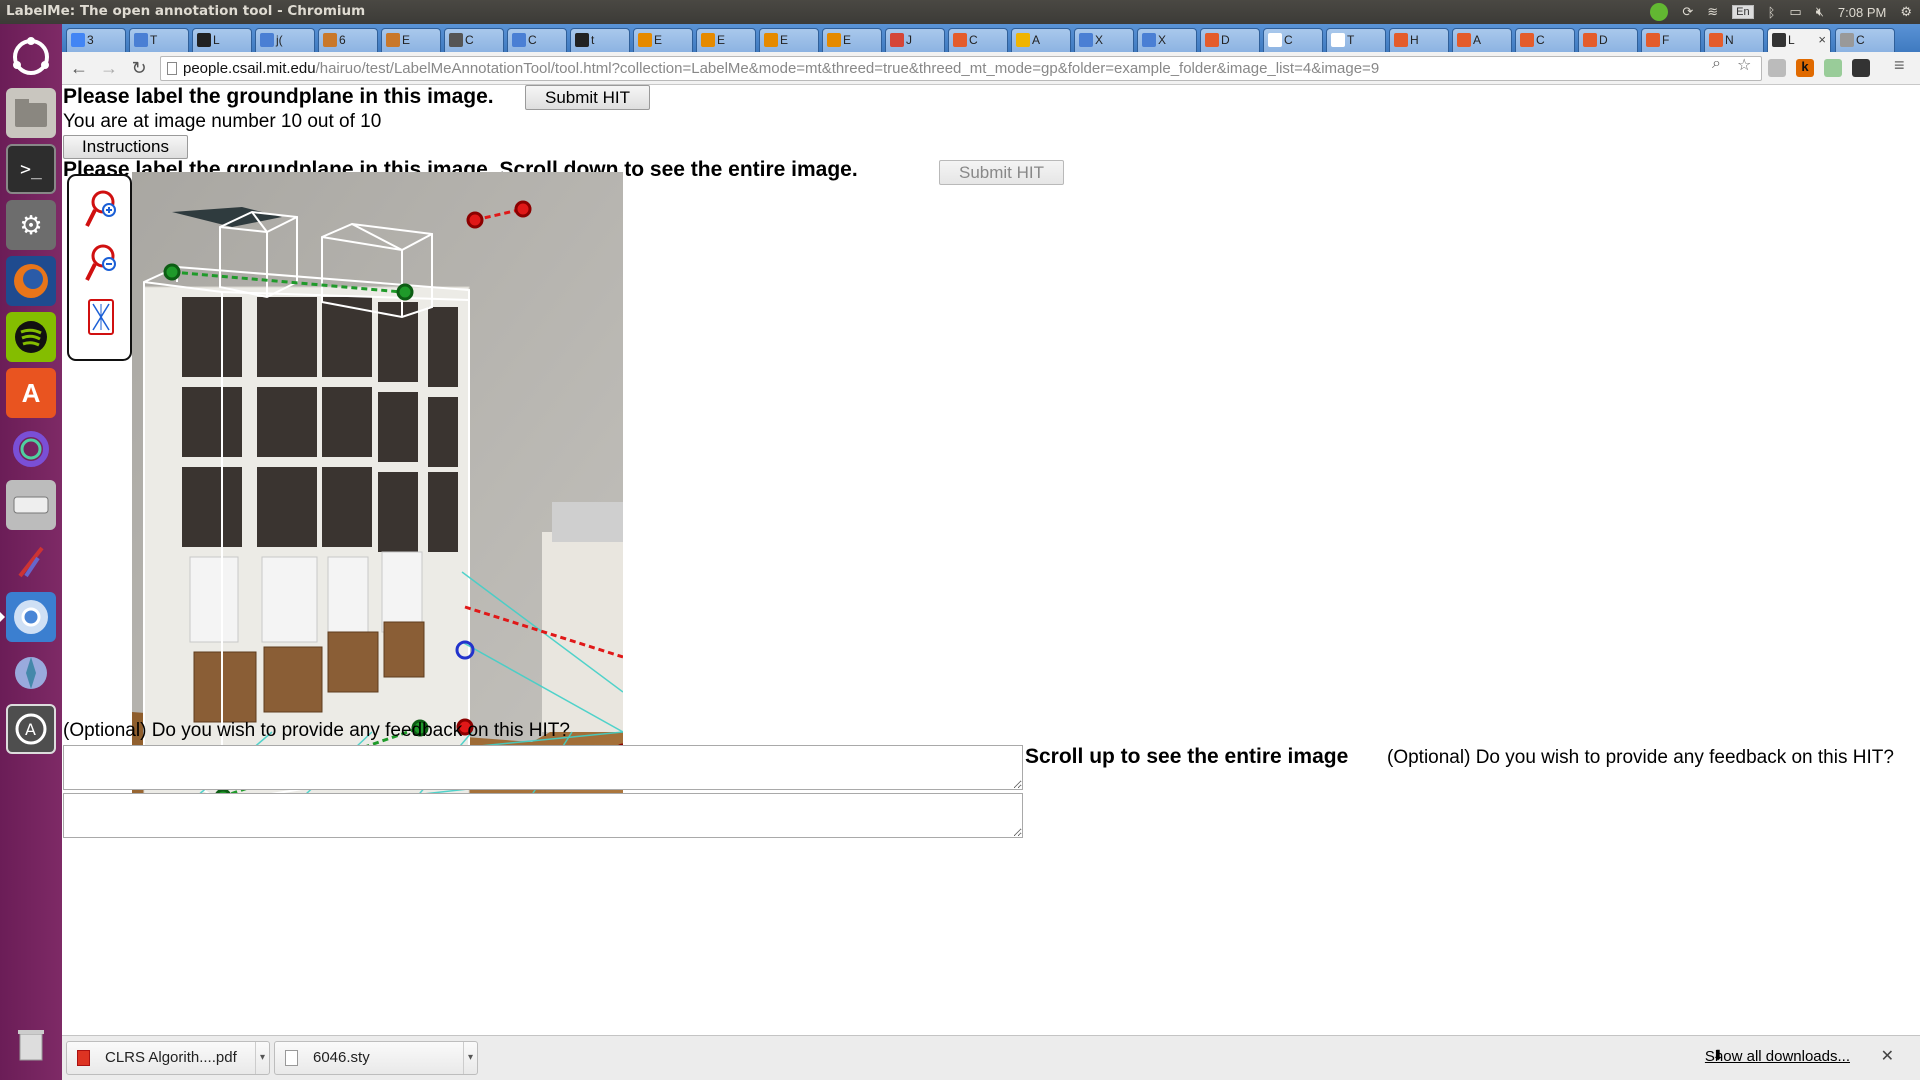 The image size is (1920, 1080). Describe the element at coordinates (1001, 172) in the screenshot. I see `submit-hit-button-disabled: Submit HIT` at that location.